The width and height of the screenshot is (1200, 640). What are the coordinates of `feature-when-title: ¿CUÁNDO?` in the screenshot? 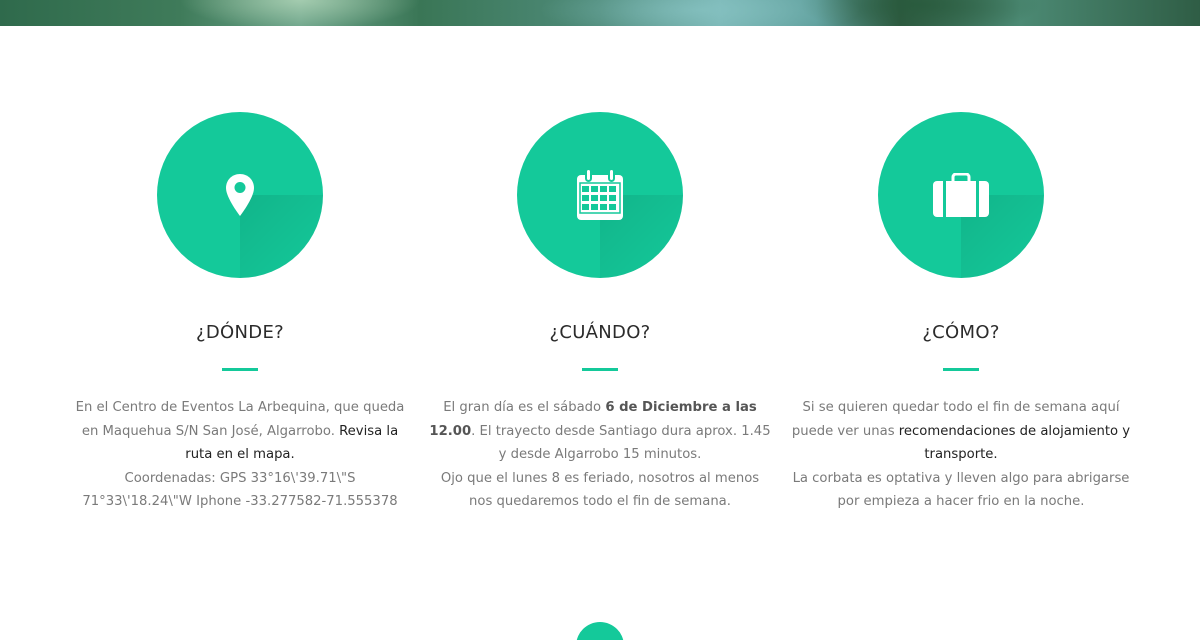 It's located at (600, 332).